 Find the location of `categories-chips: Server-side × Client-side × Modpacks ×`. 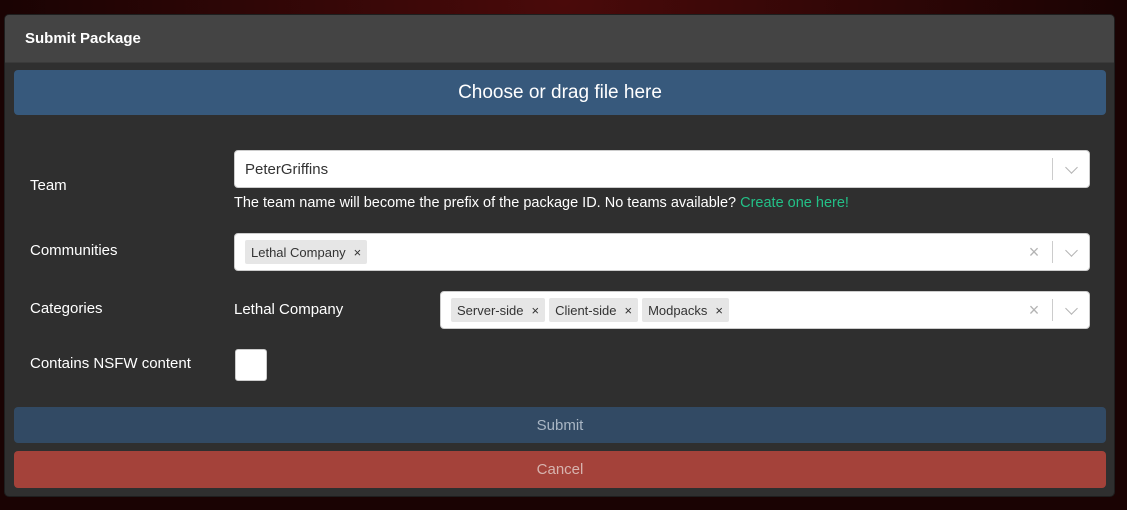

categories-chips: Server-side × Client-side × Modpacks × is located at coordinates (728, 310).